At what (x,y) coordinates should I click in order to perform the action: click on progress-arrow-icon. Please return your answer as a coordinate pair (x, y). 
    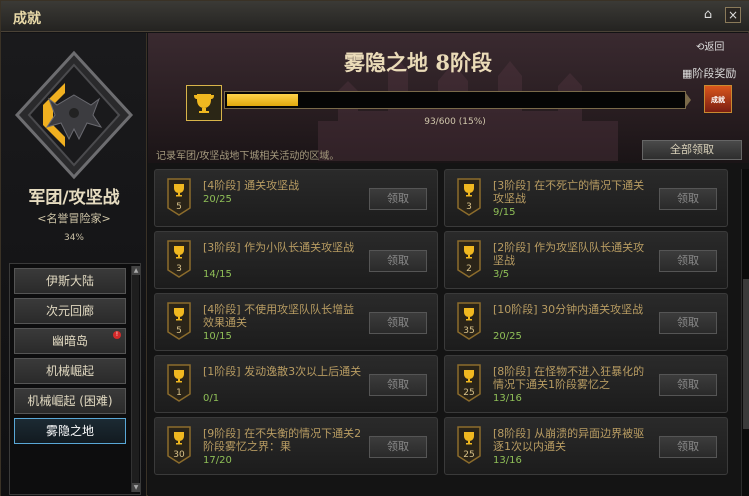
    Looking at the image, I should click on (688, 100).